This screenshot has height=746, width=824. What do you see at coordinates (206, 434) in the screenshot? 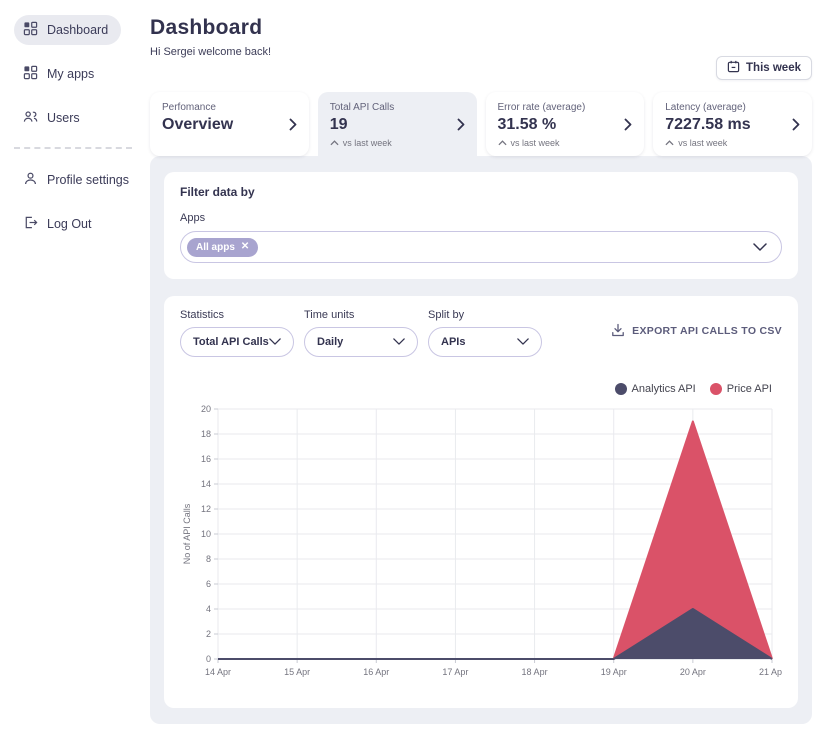
I see `svg-text: 18` at bounding box center [206, 434].